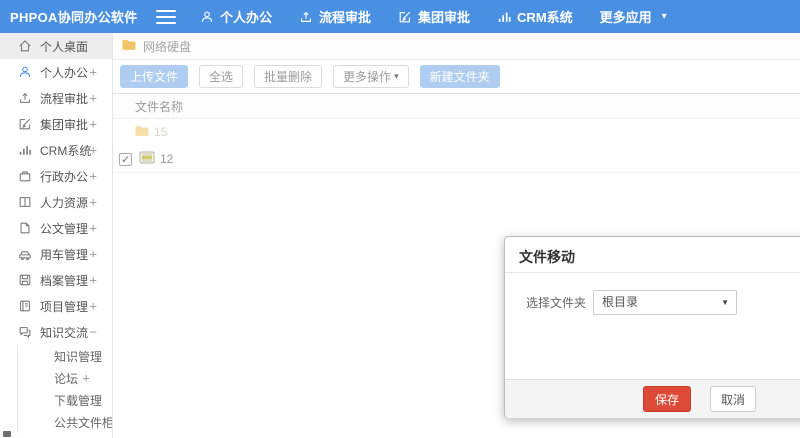 This screenshot has width=800, height=438. What do you see at coordinates (56, 176) in the screenshot?
I see `sidebar-item-administration: 行政办公 +` at bounding box center [56, 176].